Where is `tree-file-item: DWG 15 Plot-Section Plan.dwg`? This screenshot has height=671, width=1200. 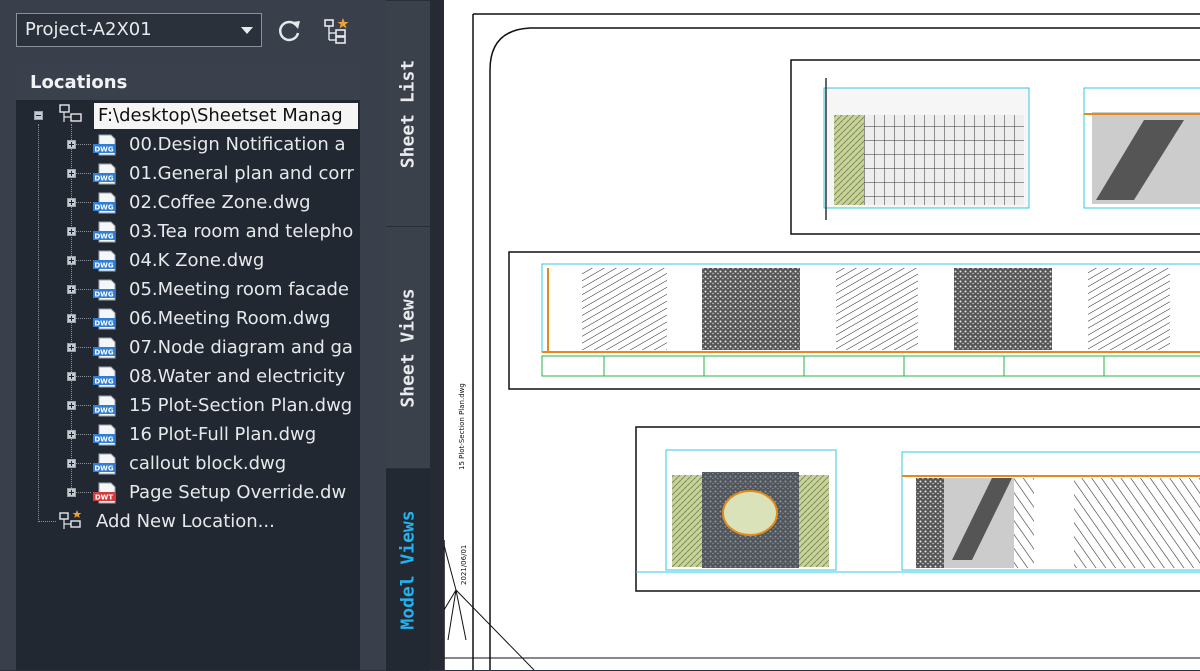 tree-file-item: DWG 15 Plot-Section Plan.dwg is located at coordinates (188, 405).